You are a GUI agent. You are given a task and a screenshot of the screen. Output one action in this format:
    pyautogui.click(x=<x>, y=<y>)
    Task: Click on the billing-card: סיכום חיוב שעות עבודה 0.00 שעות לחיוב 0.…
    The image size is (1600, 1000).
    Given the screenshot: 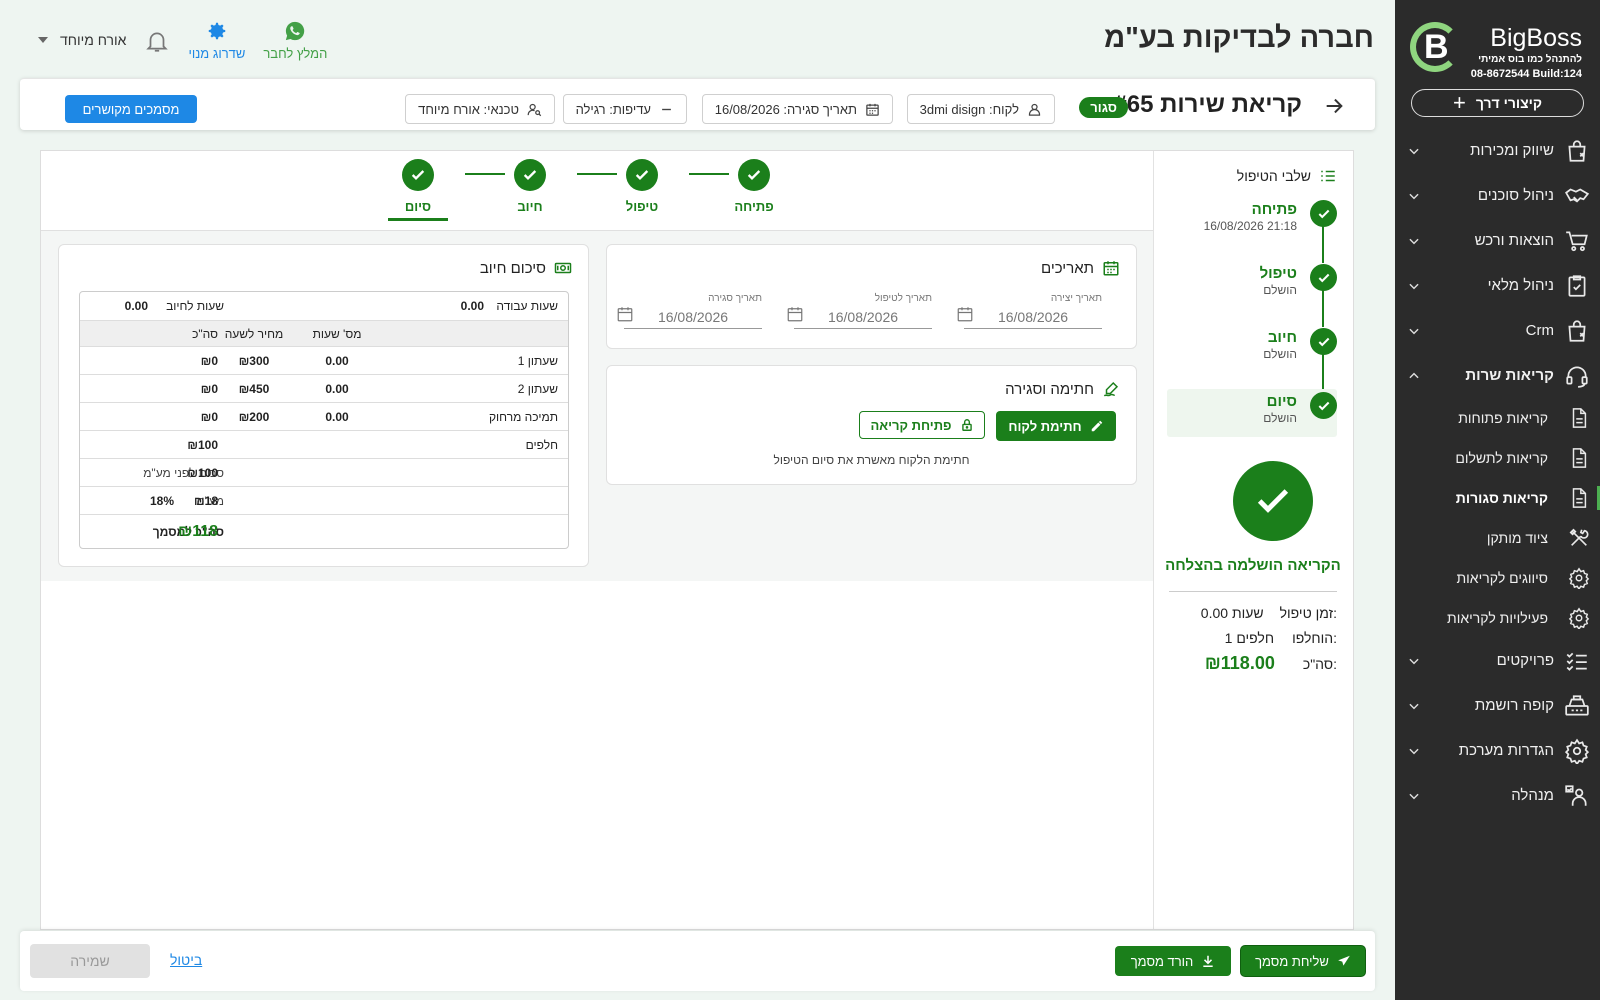 What is the action you would take?
    pyautogui.click(x=323, y=405)
    